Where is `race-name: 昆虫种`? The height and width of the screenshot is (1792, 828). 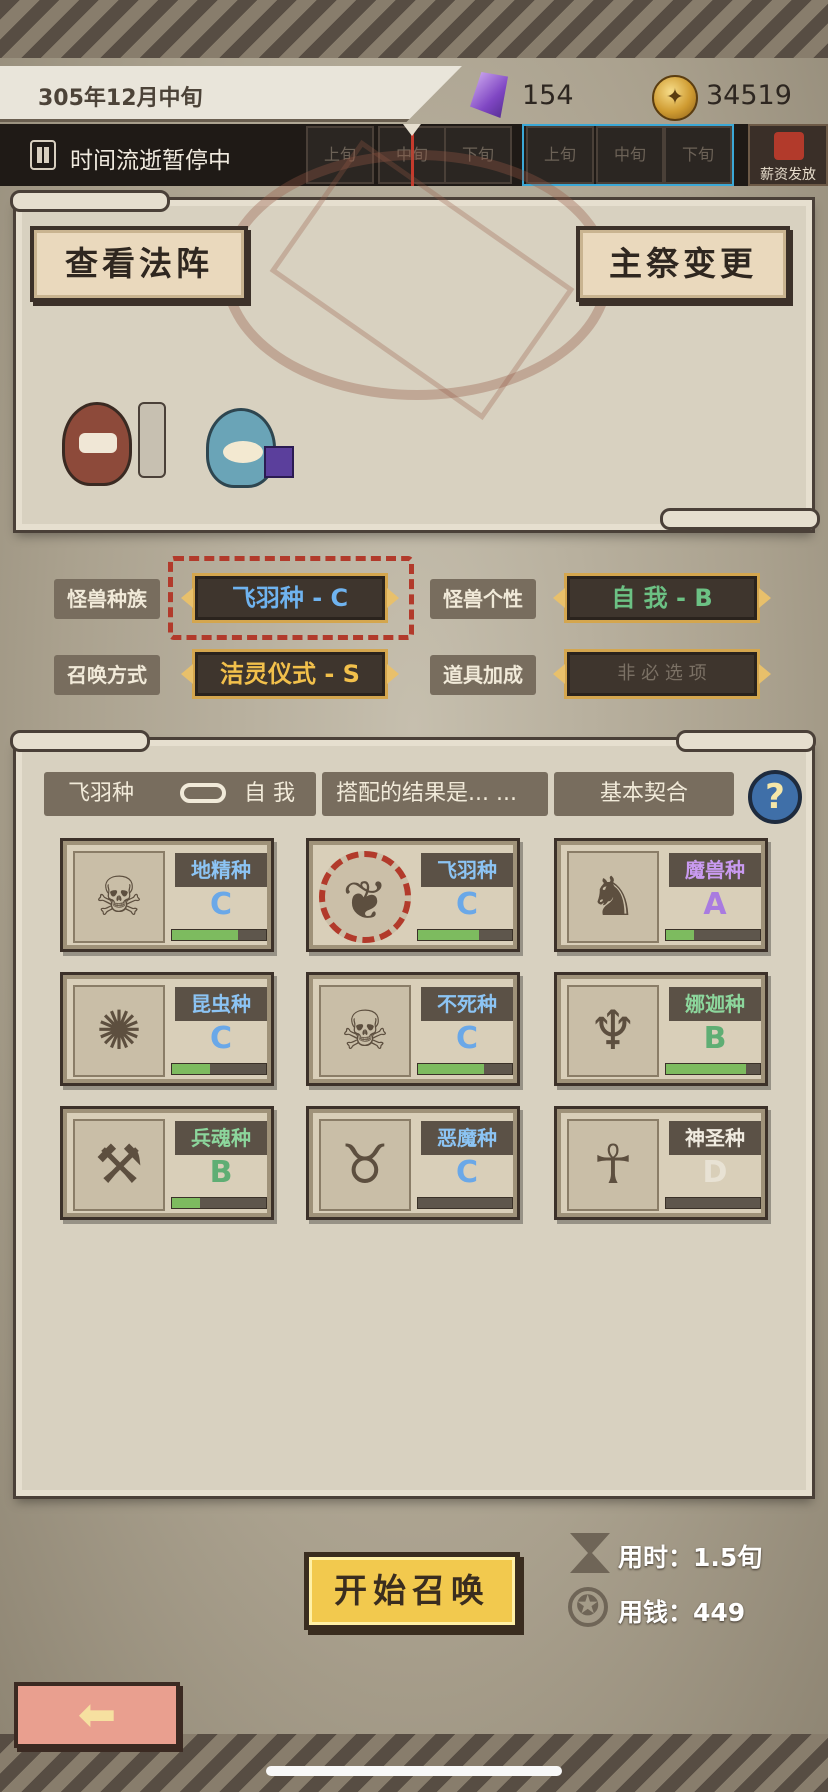 race-name: 昆虫种 is located at coordinates (221, 1004).